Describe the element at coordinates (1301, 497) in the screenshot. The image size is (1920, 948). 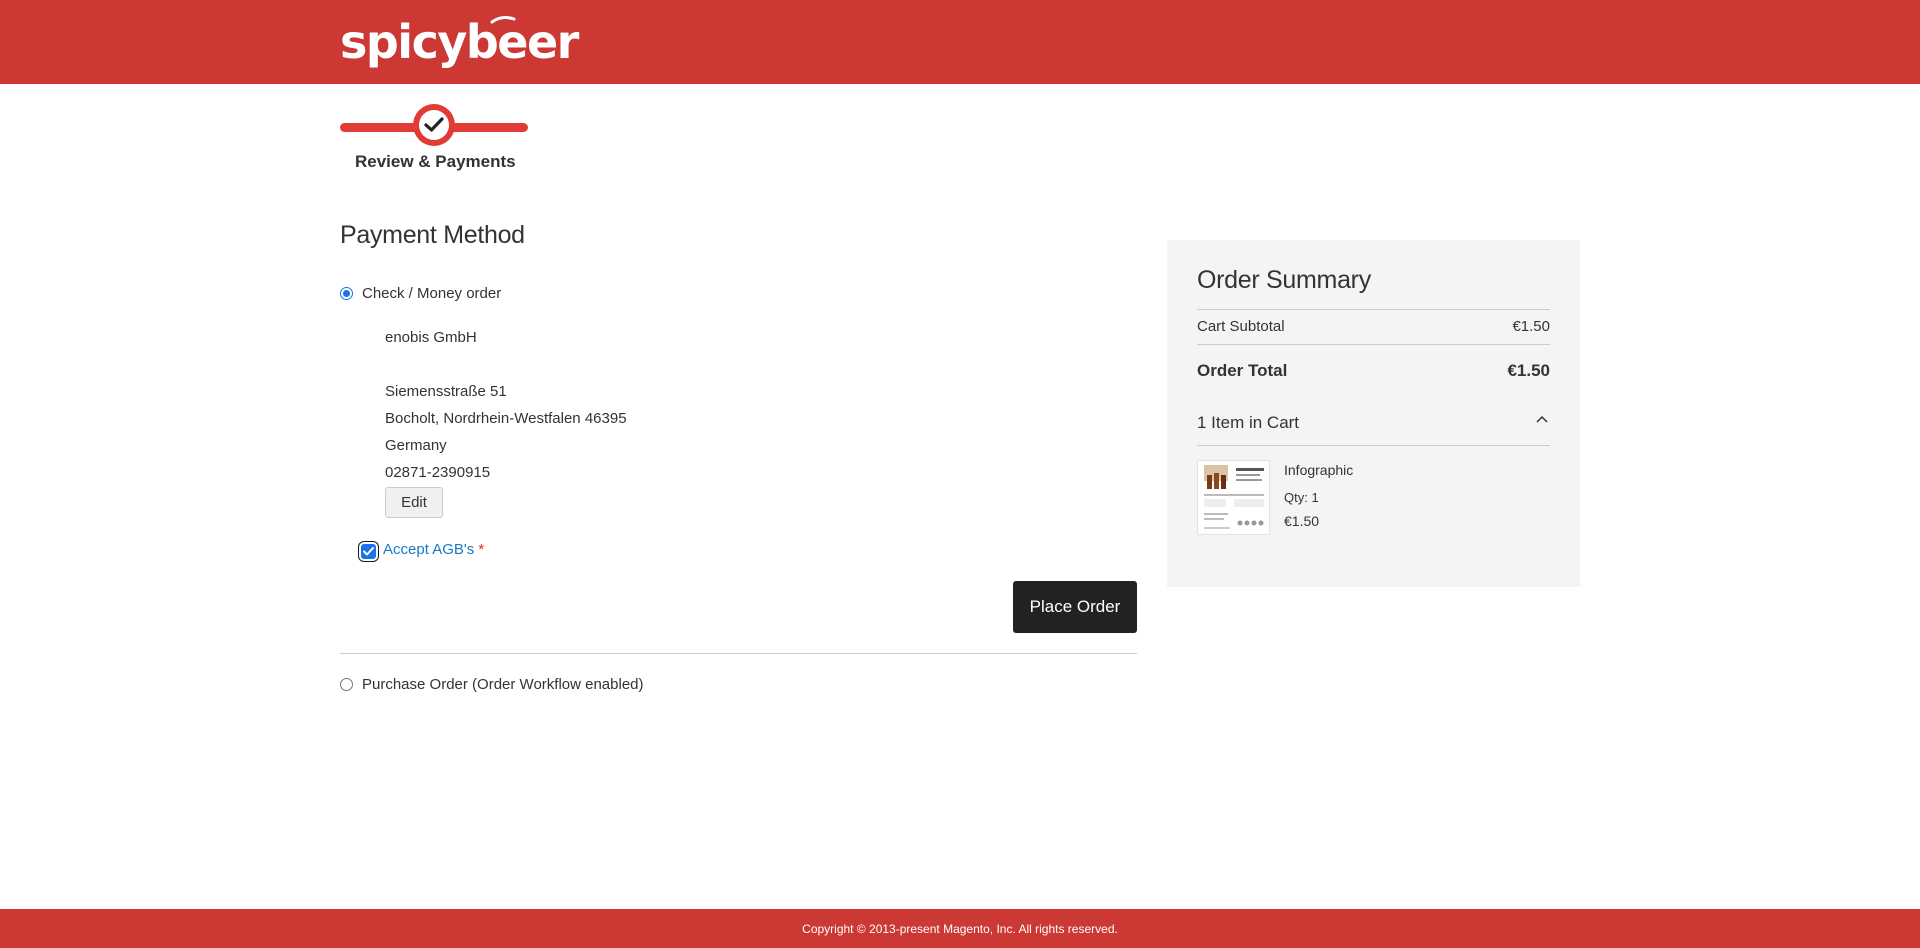
I see `product-qty: Qty: 1` at that location.